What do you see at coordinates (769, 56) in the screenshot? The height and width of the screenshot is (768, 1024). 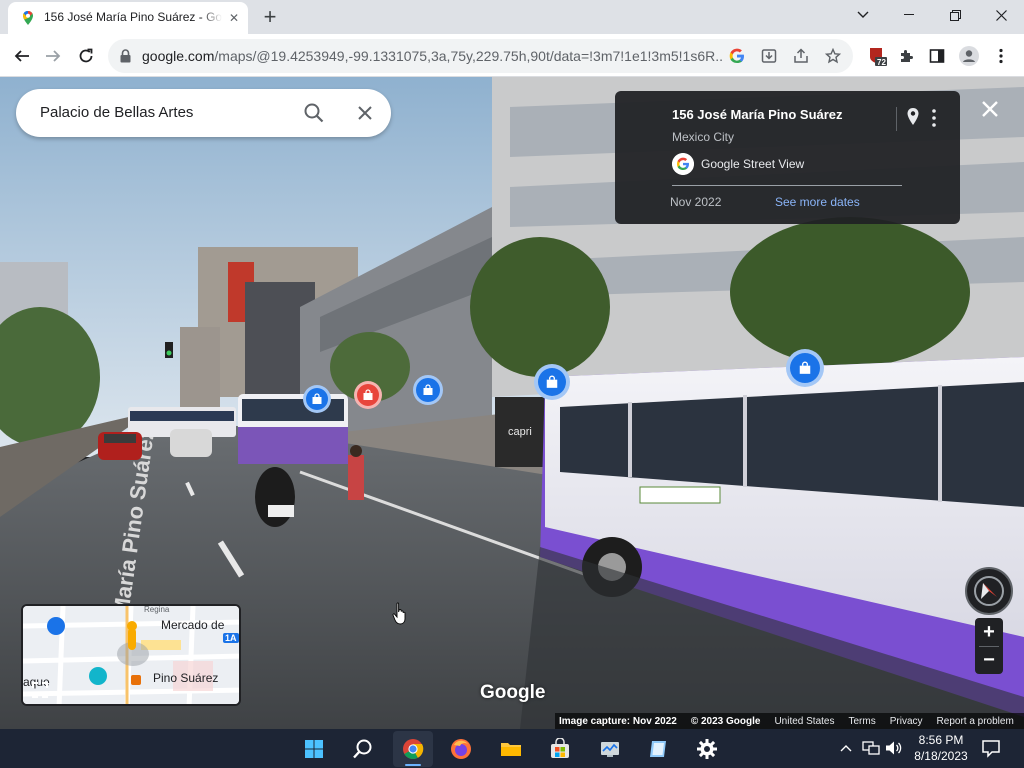 I see `install-app-button` at bounding box center [769, 56].